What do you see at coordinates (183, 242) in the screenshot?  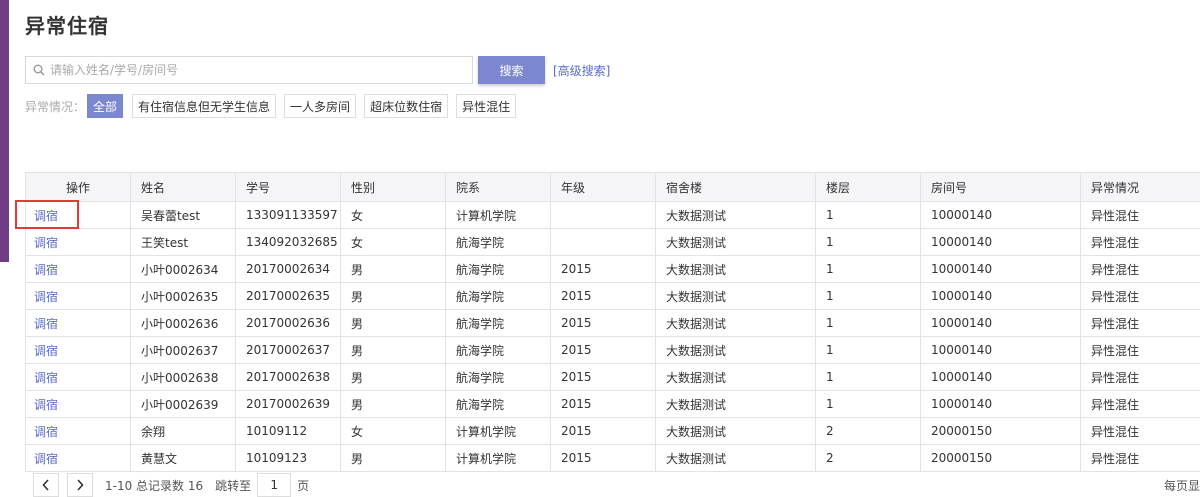 I see `name-cell: 王笑test` at bounding box center [183, 242].